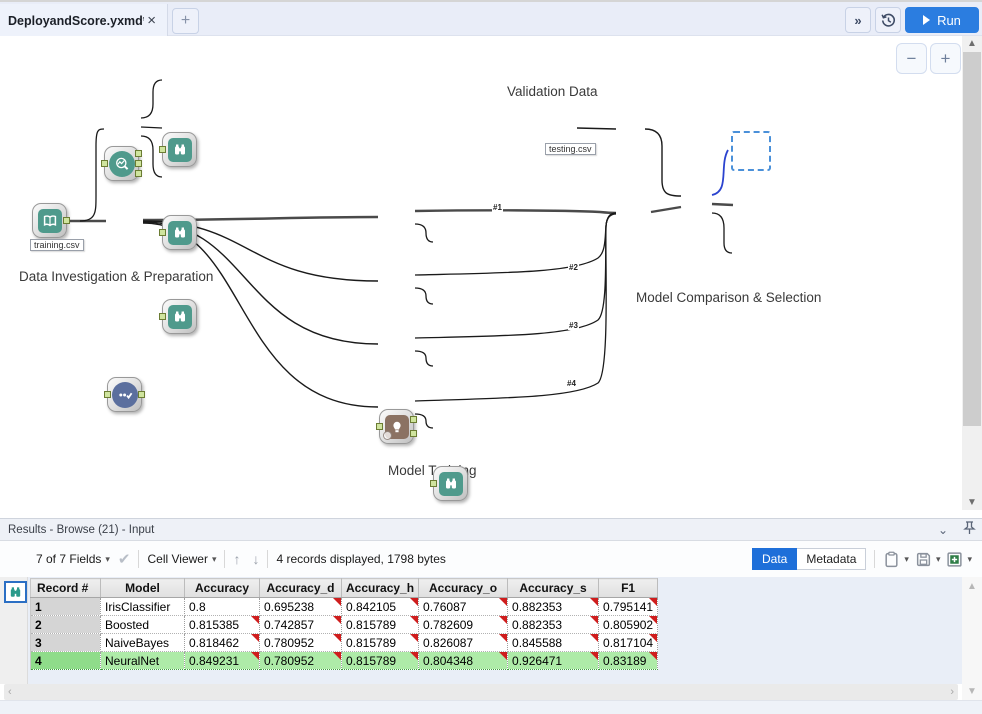 The width and height of the screenshot is (982, 714). What do you see at coordinates (124, 559) in the screenshot?
I see `apply-check-icon: ✔` at bounding box center [124, 559].